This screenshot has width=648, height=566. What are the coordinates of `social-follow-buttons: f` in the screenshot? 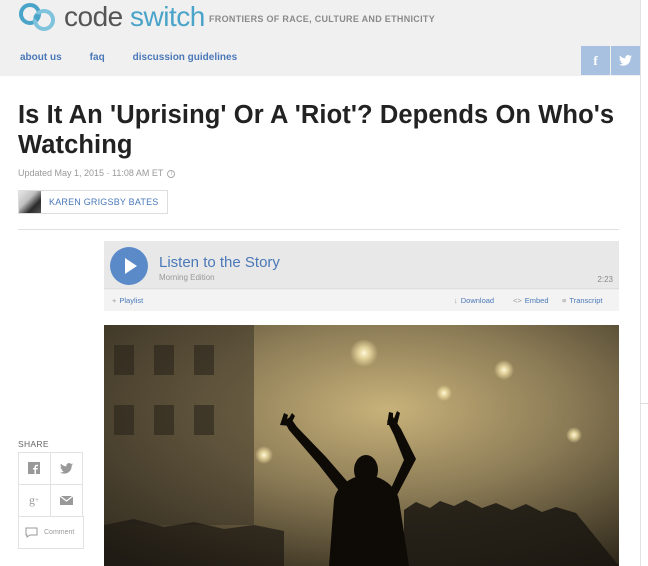 It's located at (610, 60).